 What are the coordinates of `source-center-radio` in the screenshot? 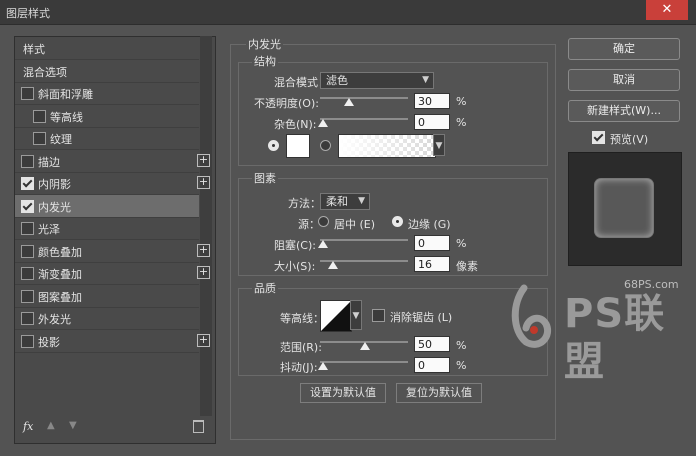 It's located at (323, 221).